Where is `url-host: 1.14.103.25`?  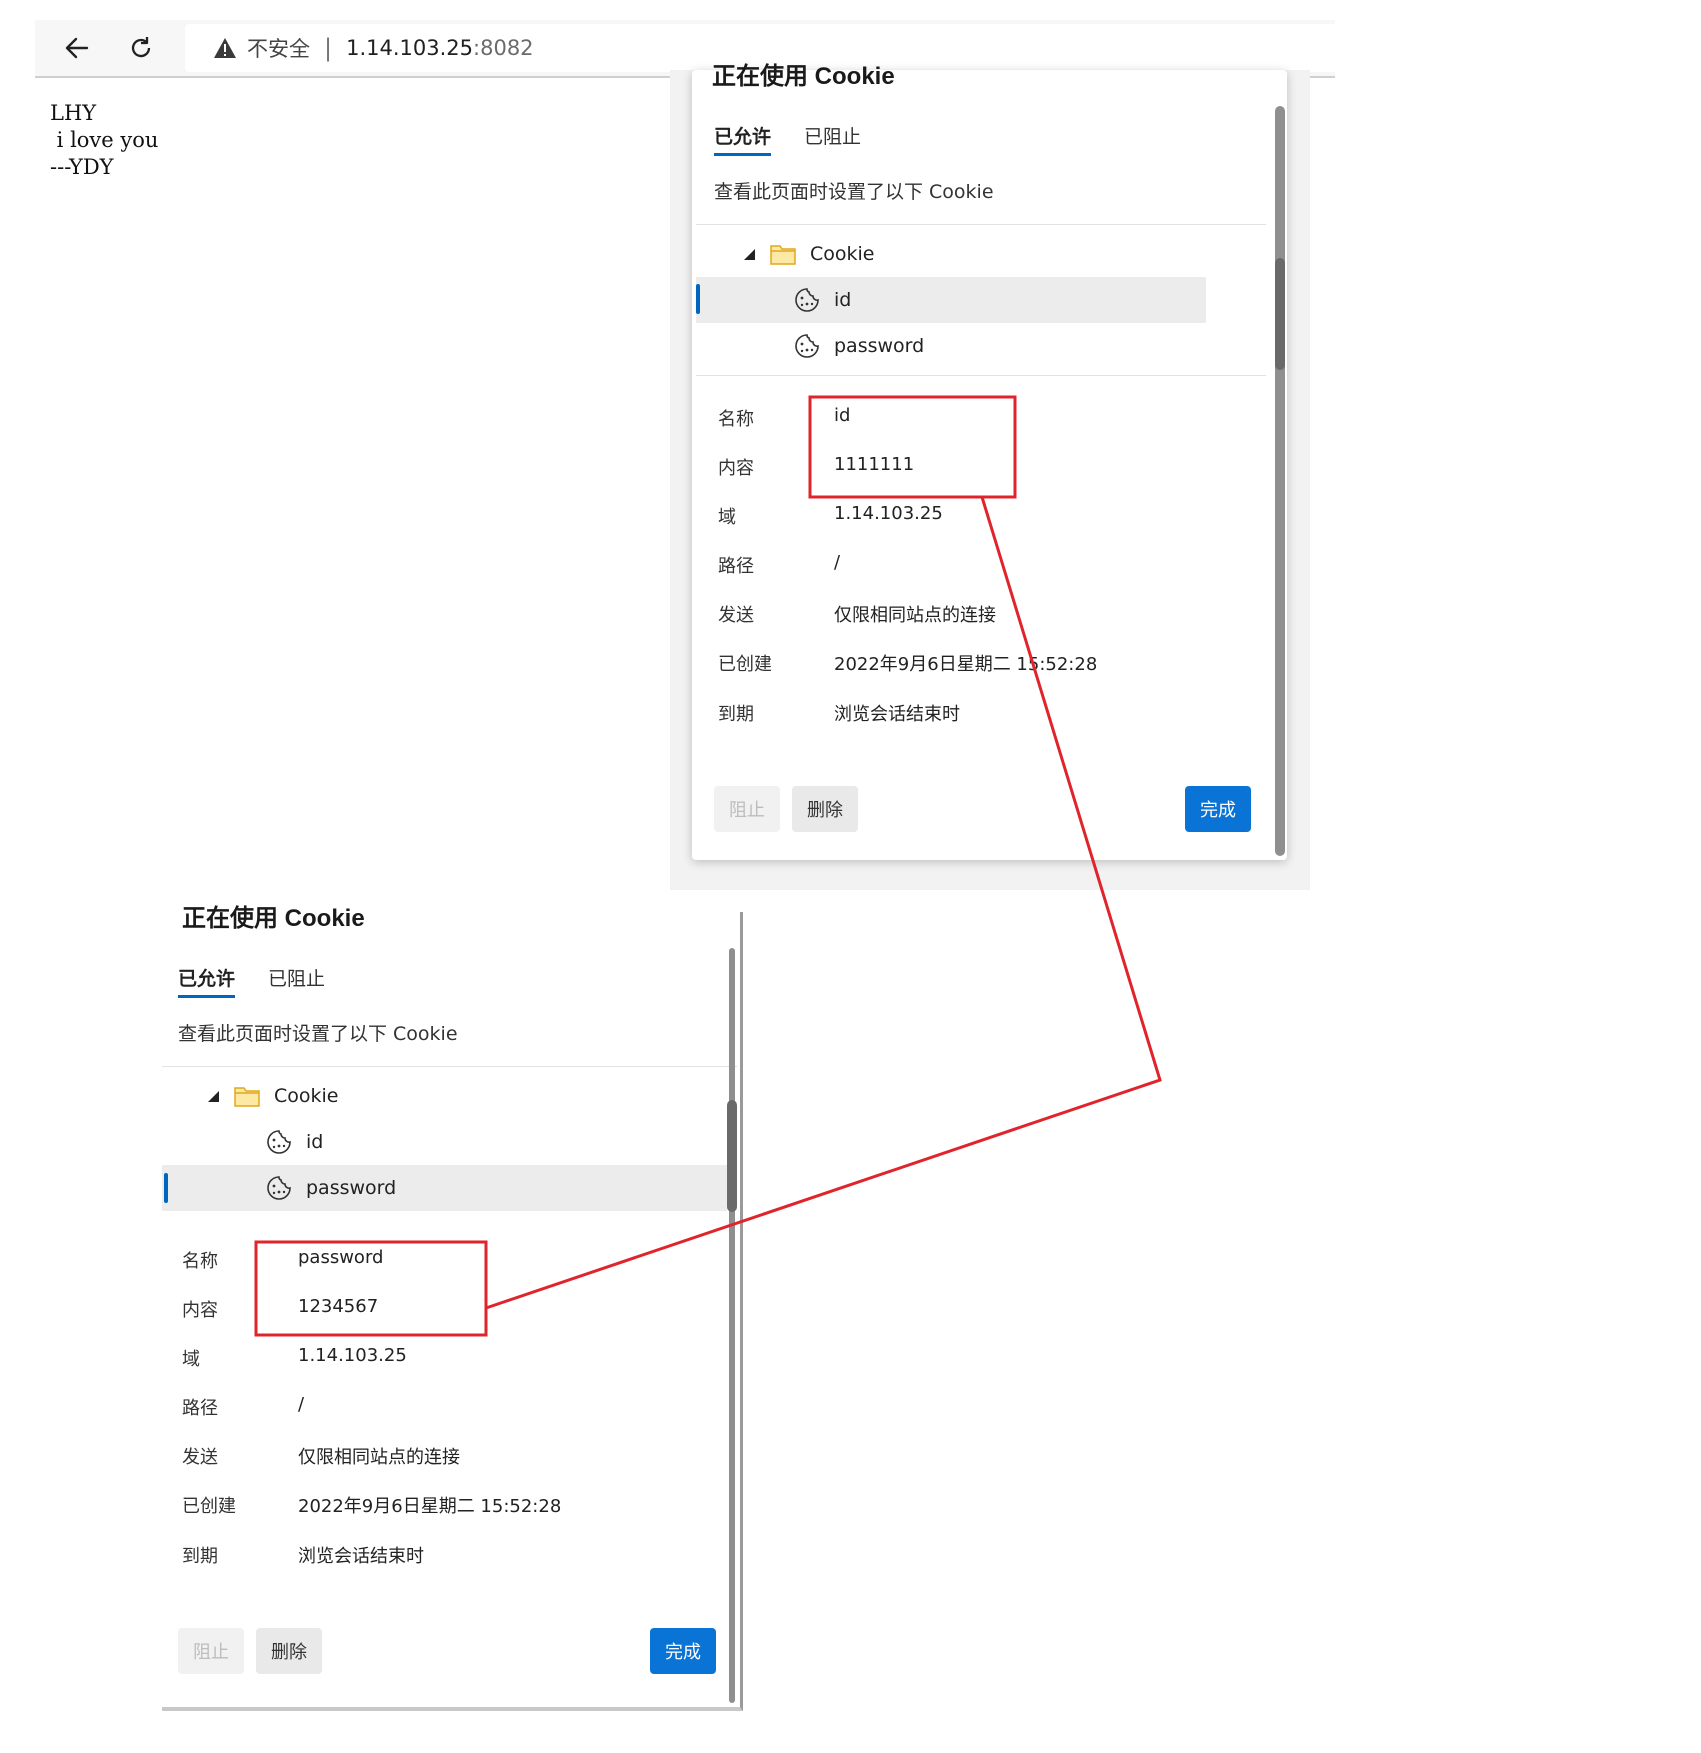
url-host: 1.14.103.25 is located at coordinates (410, 48).